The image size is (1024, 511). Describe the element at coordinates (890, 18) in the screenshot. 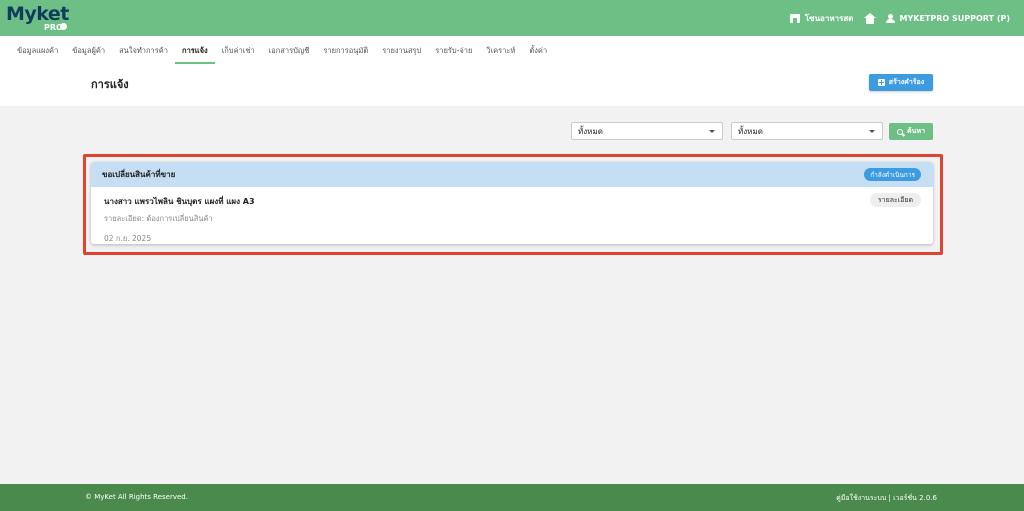

I see `user-icon` at that location.